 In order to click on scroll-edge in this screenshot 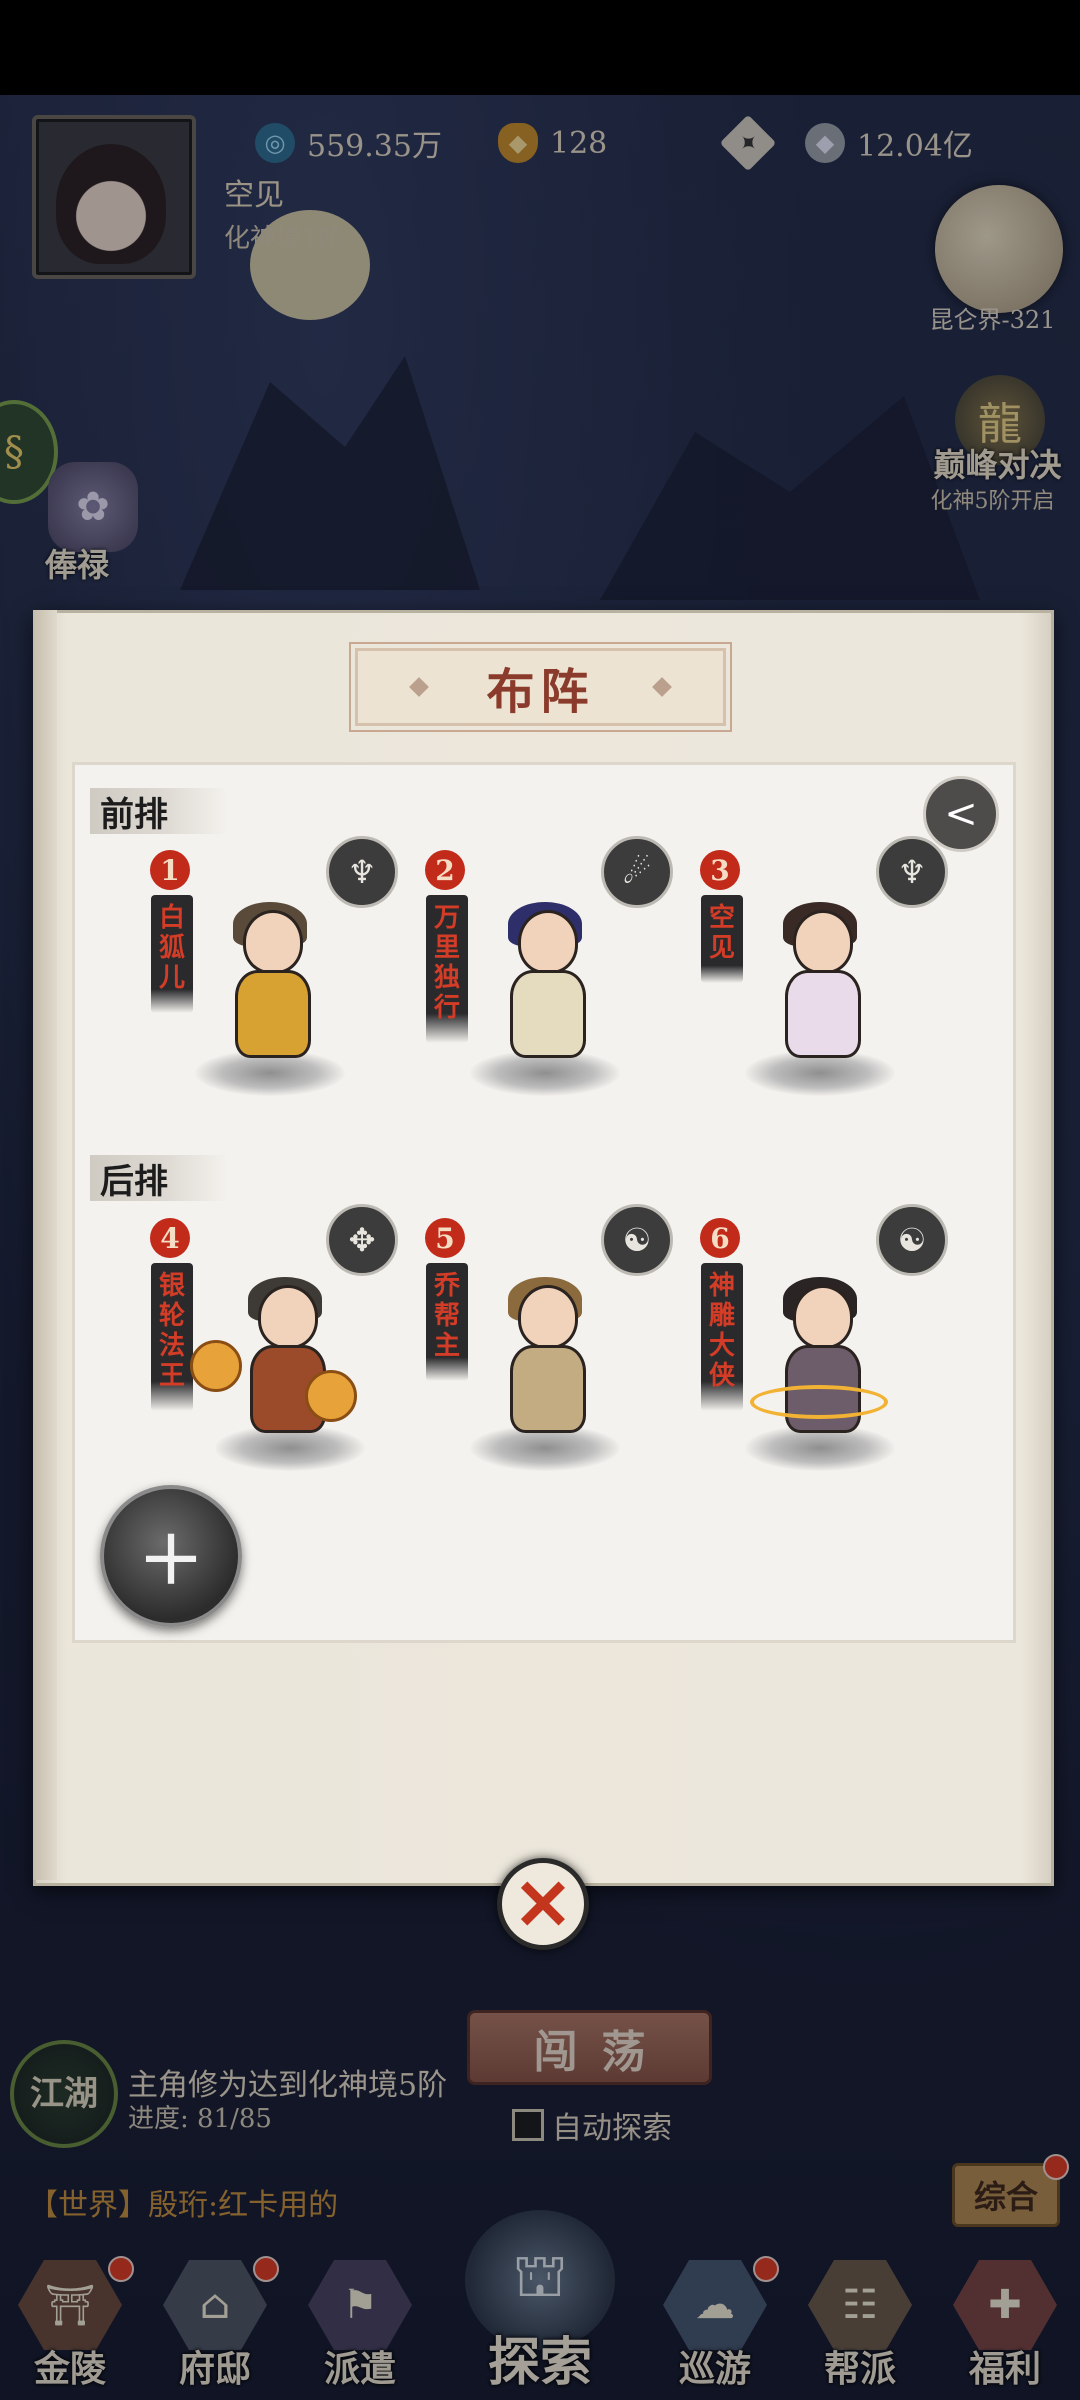, I will do `click(45, 1245)`.